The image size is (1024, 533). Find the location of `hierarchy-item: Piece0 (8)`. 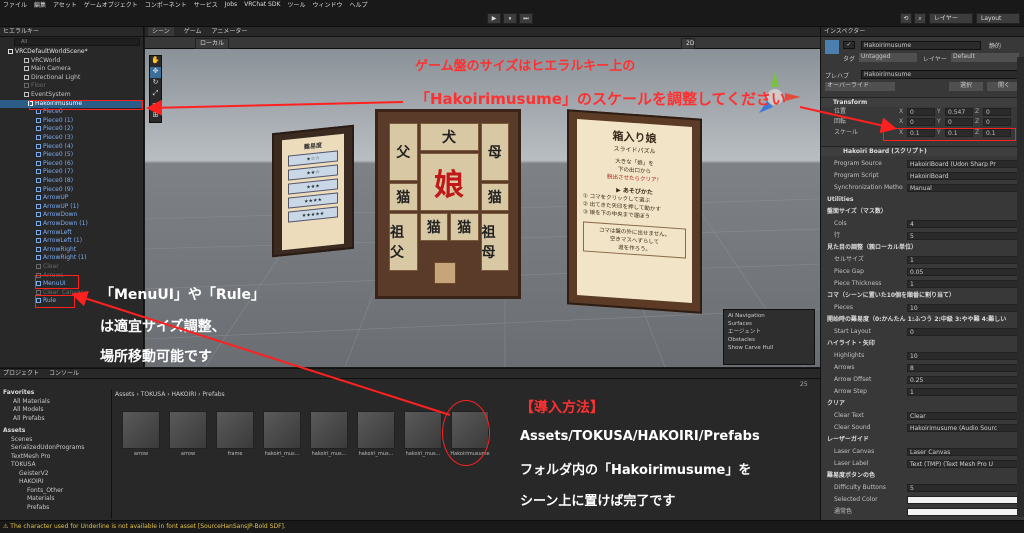

hierarchy-item: Piece0 (8) is located at coordinates (71, 181).